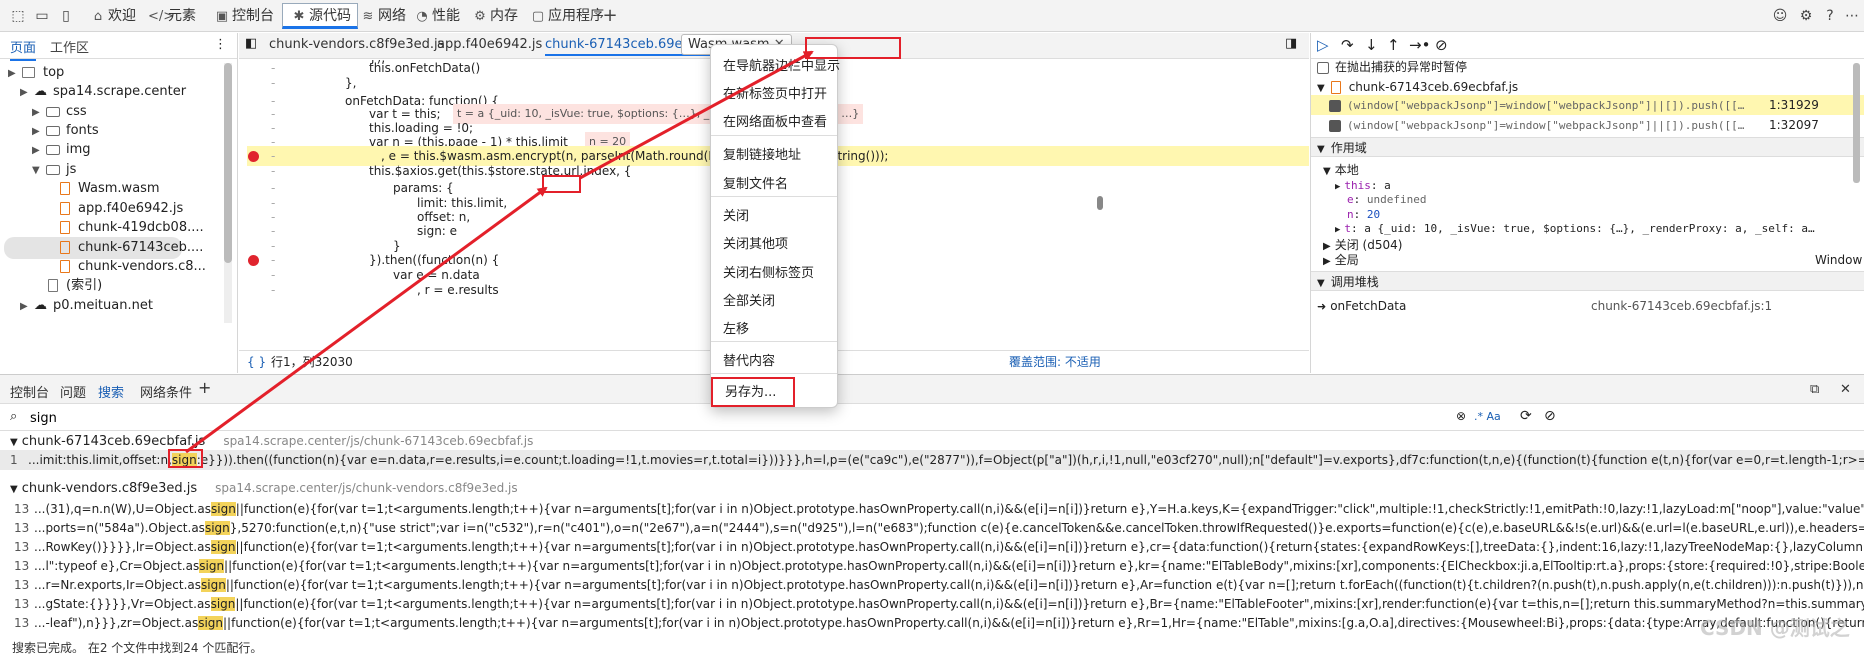 The width and height of the screenshot is (1864, 657). Describe the element at coordinates (775, 120) in the screenshot. I see `menu-item-show-in-network: 在网络面板中查看` at that location.